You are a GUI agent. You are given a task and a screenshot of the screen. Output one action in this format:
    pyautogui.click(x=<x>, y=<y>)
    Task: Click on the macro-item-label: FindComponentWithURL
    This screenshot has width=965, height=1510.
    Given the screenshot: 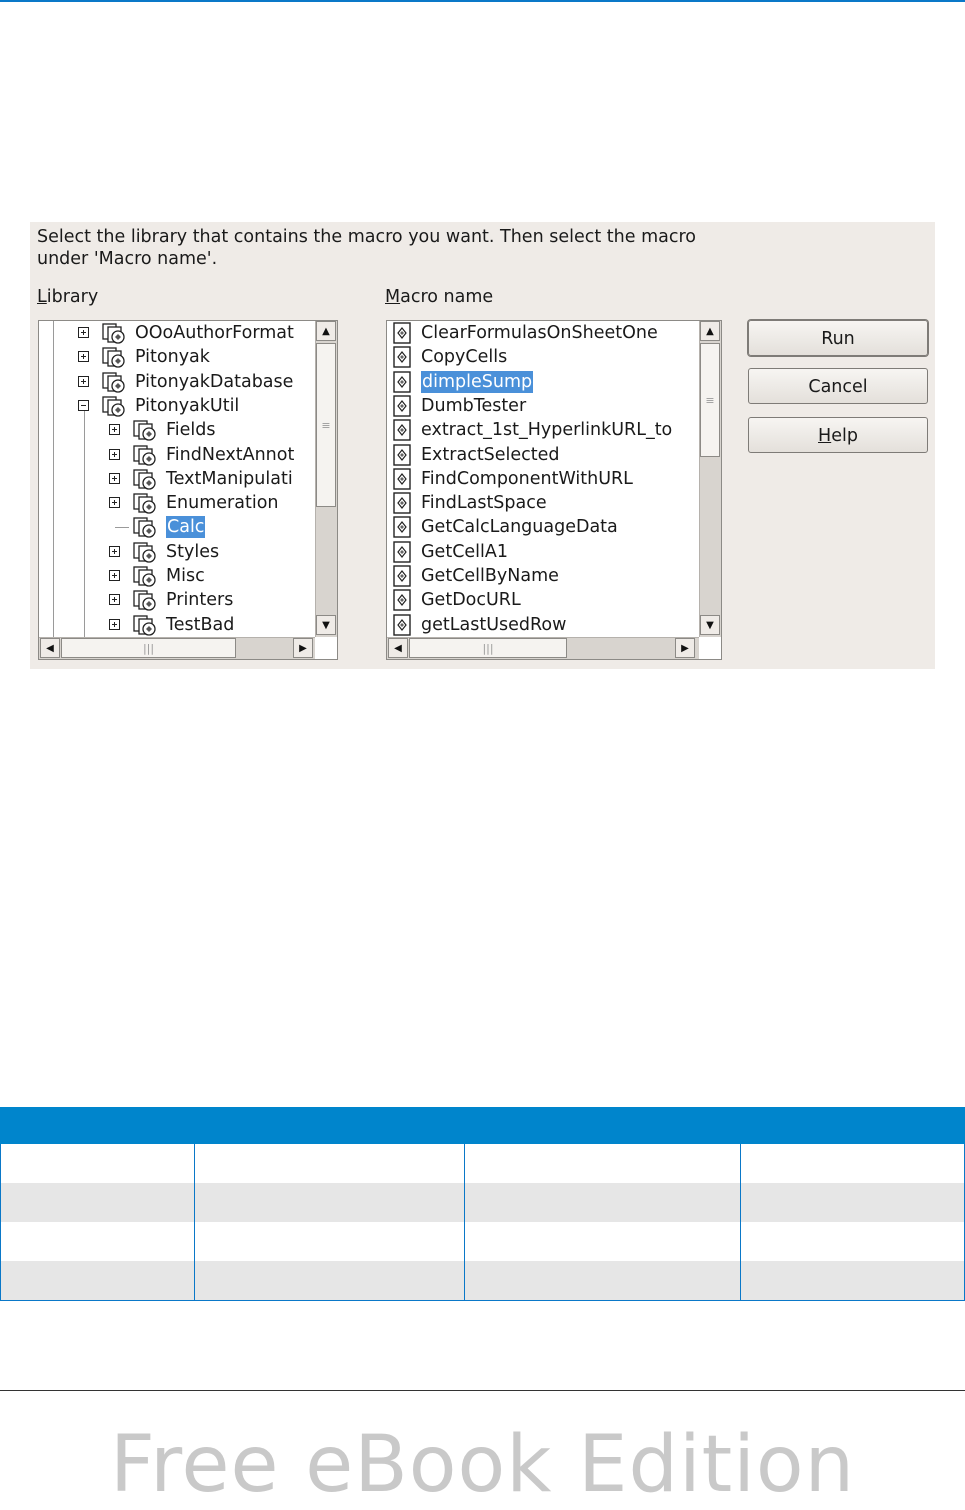 What is the action you would take?
    pyautogui.click(x=527, y=478)
    